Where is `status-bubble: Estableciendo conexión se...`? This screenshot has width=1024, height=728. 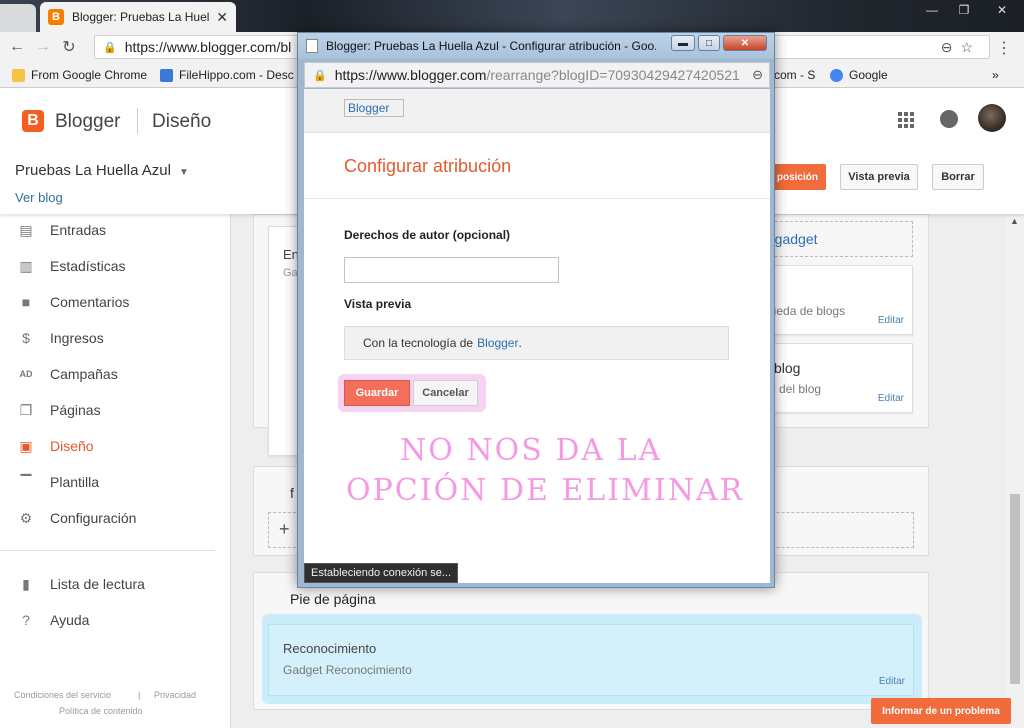 status-bubble: Estableciendo conexión se... is located at coordinates (381, 573).